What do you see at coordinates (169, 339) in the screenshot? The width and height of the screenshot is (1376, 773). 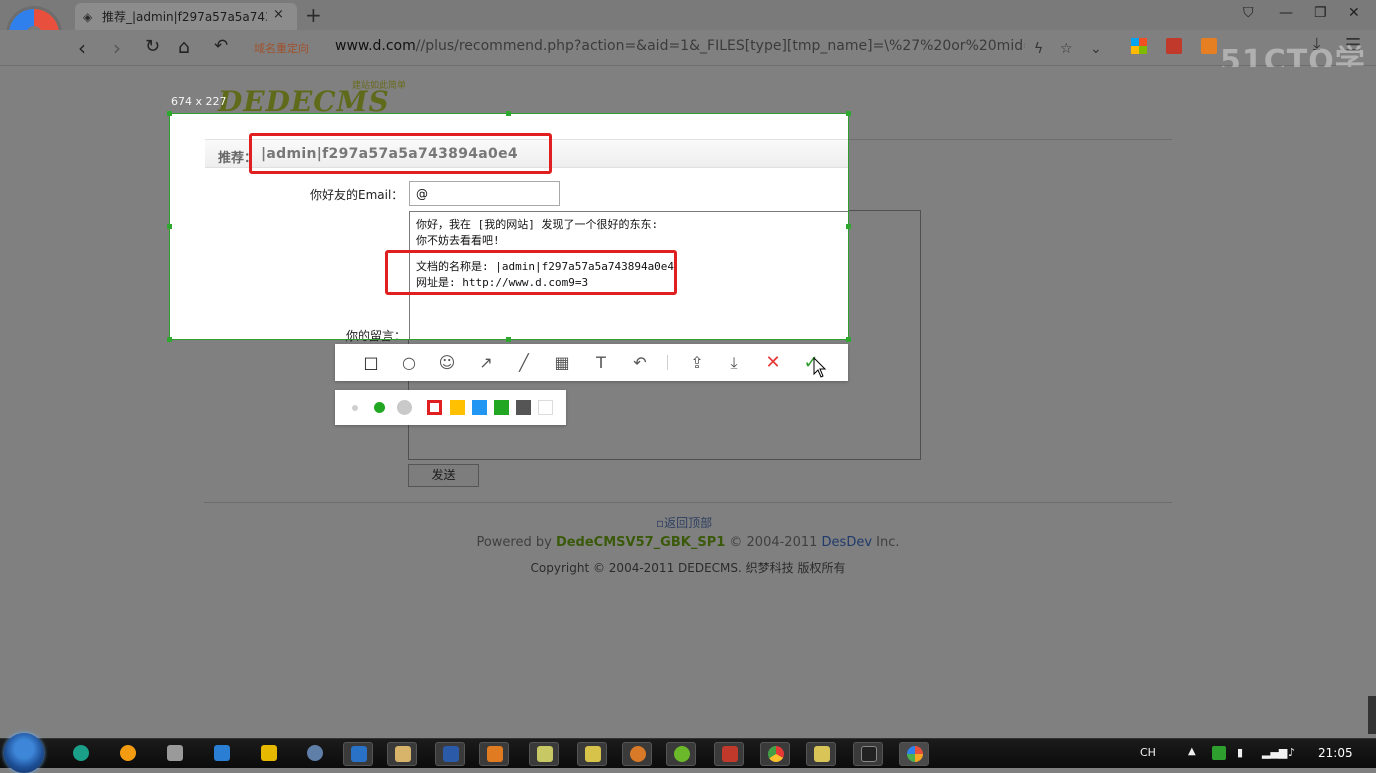 I see `resize-handle-bl` at bounding box center [169, 339].